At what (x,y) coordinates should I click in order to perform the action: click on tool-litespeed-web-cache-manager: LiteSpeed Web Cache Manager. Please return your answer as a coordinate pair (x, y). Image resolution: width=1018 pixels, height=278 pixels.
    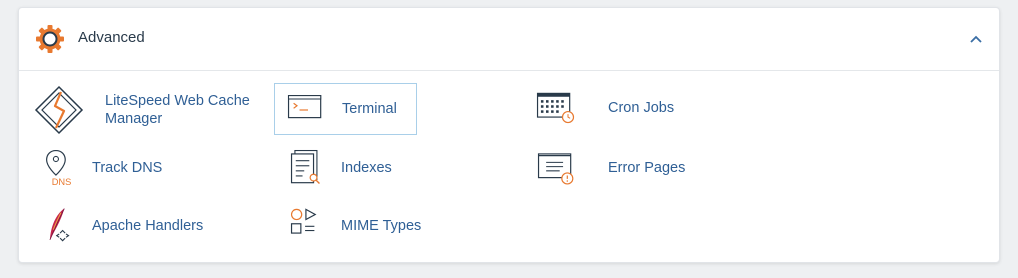
    Looking at the image, I should click on (143, 110).